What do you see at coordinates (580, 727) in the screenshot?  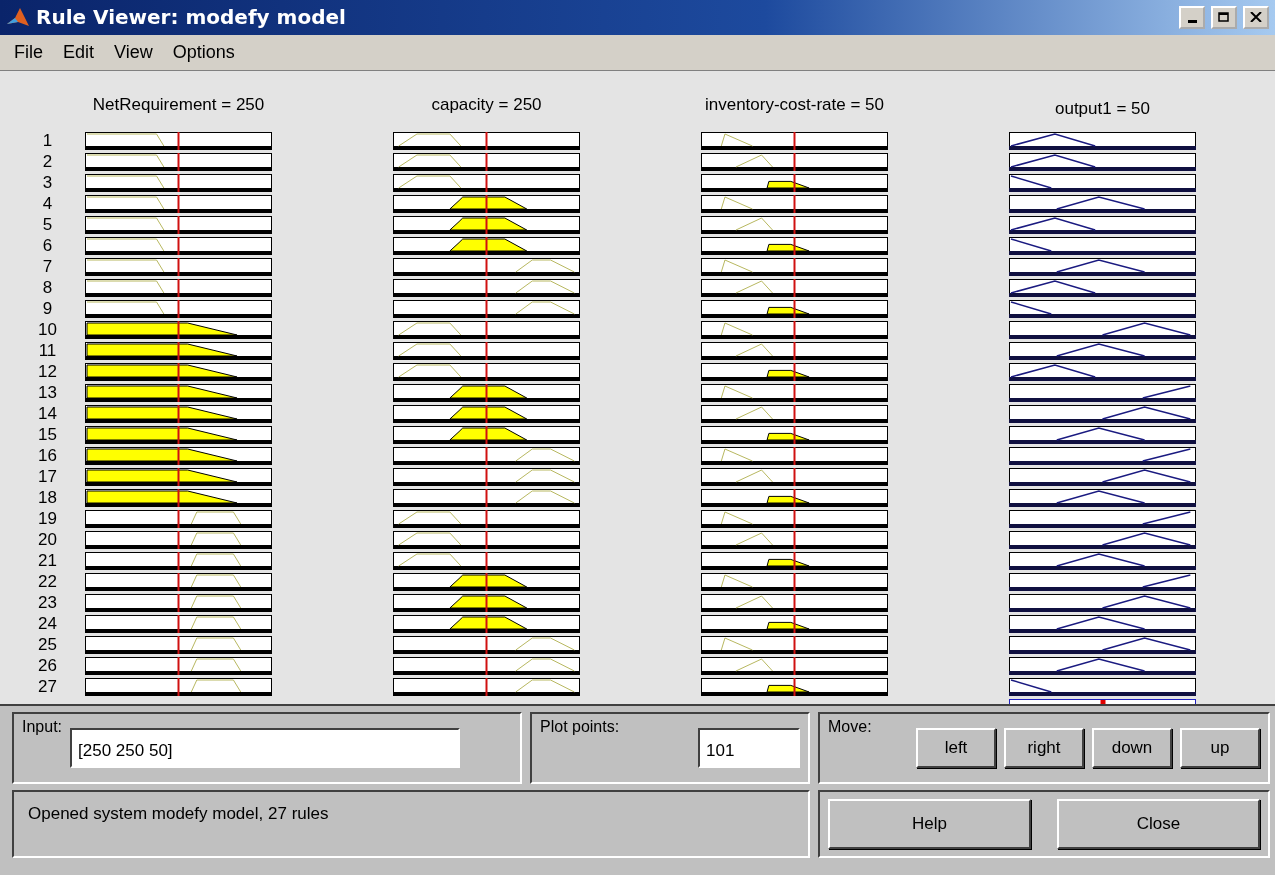 I see `plot-points-label: Plot points:` at bounding box center [580, 727].